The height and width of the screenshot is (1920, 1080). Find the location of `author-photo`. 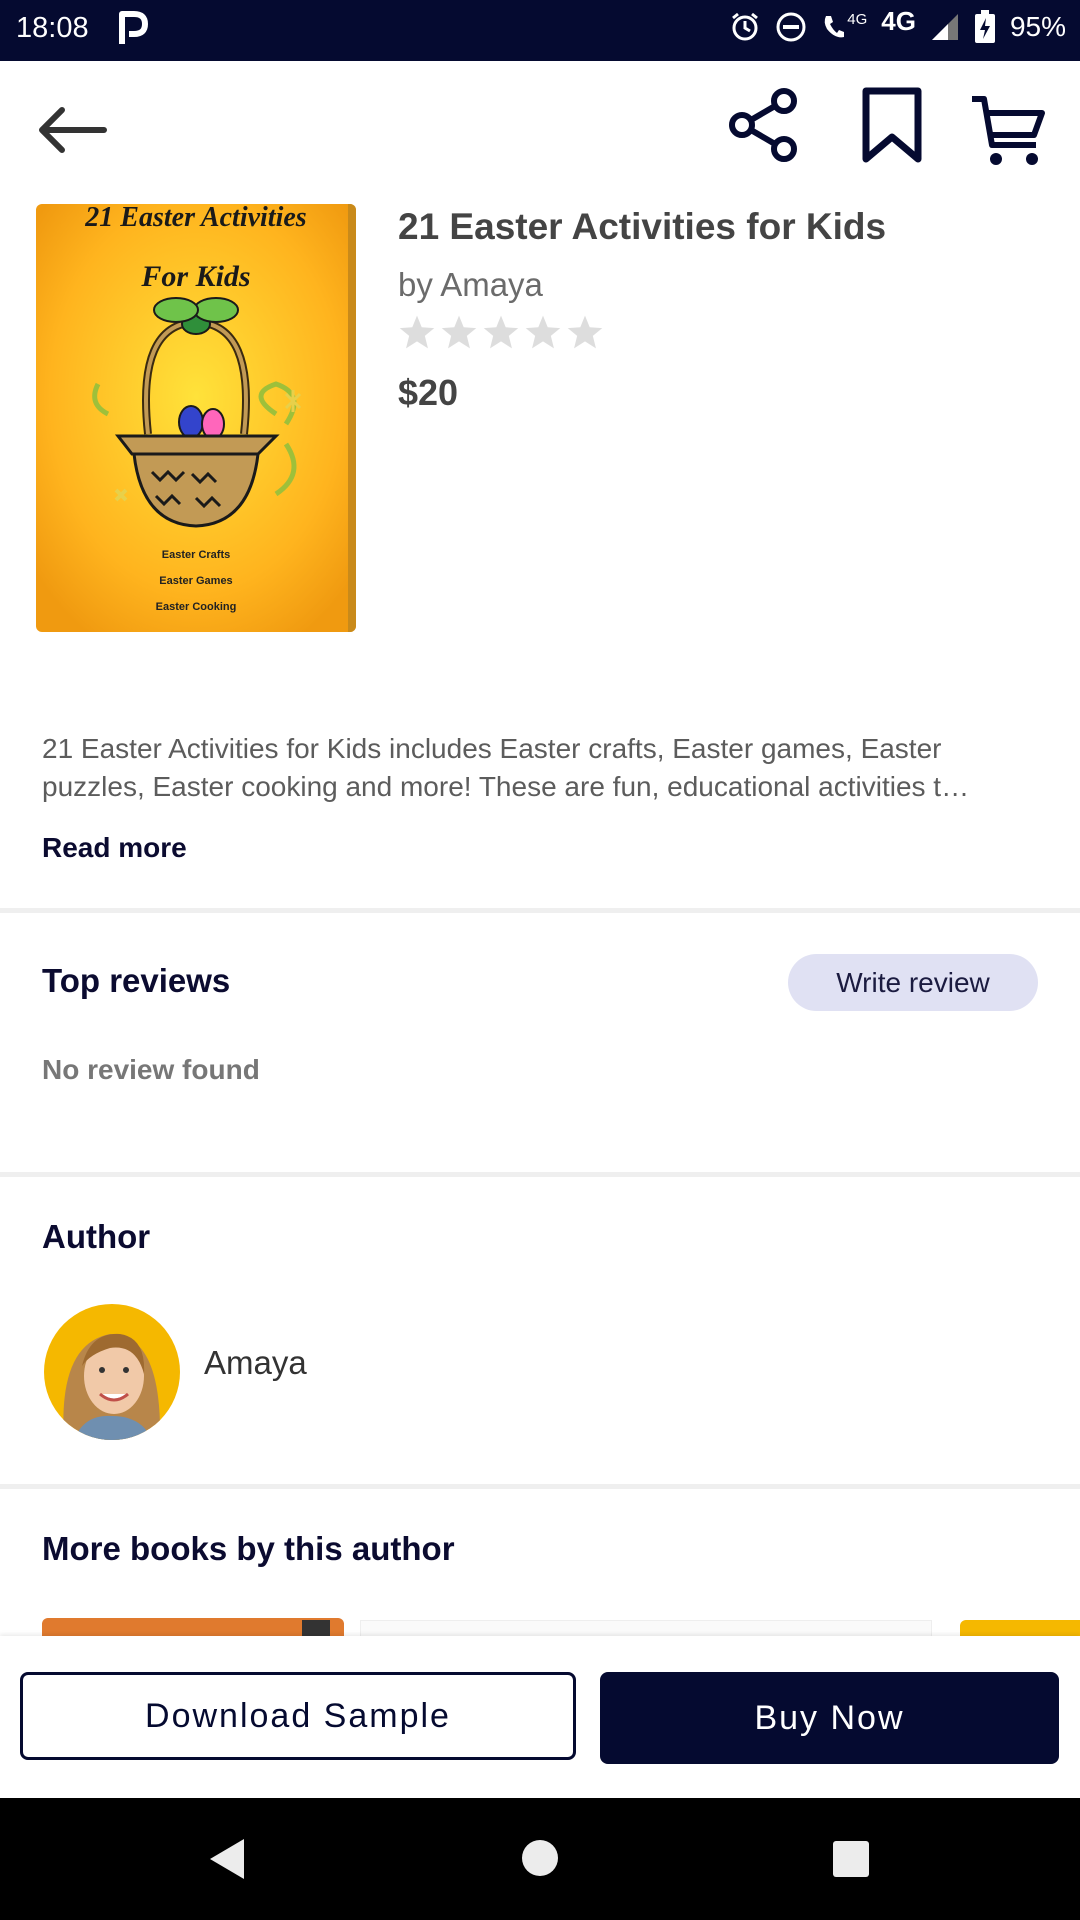

author-photo is located at coordinates (112, 1372).